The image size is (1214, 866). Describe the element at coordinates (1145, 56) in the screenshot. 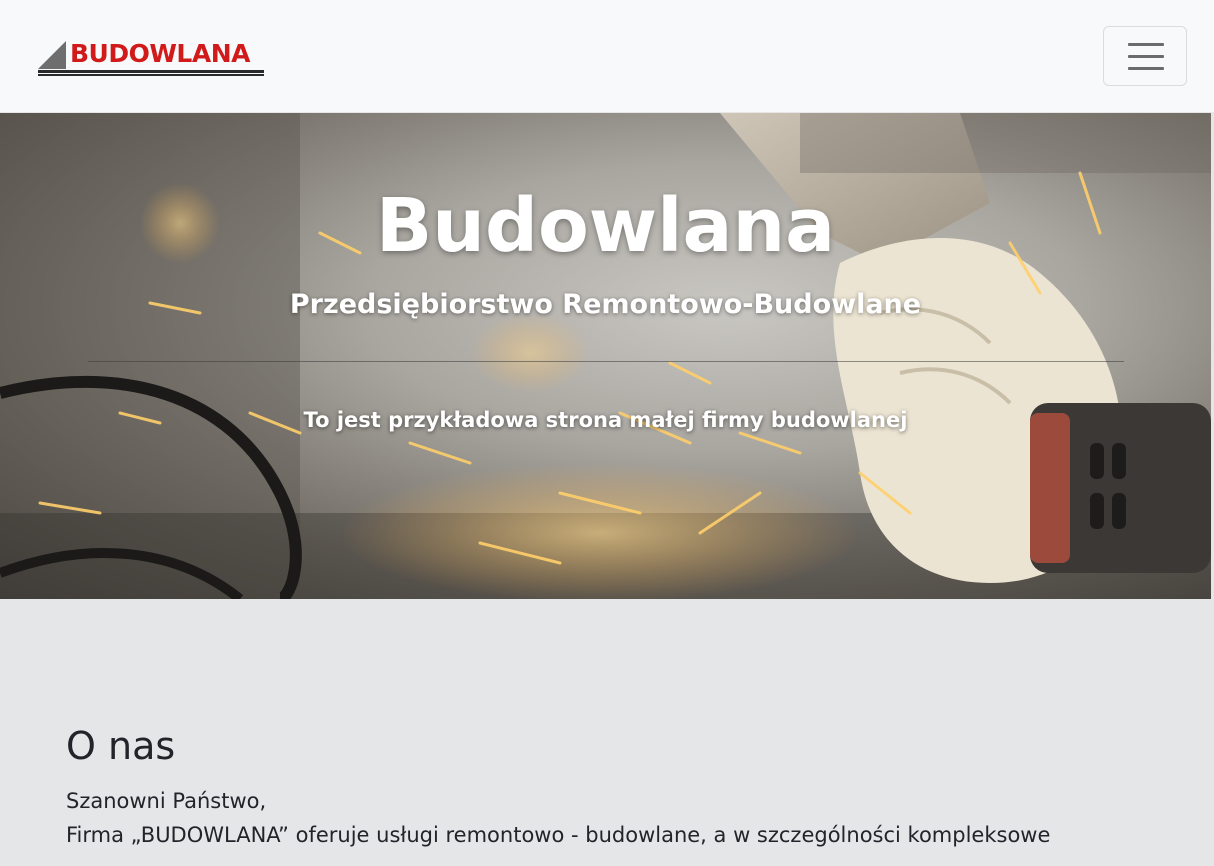

I see `navbar-toggler-button` at that location.